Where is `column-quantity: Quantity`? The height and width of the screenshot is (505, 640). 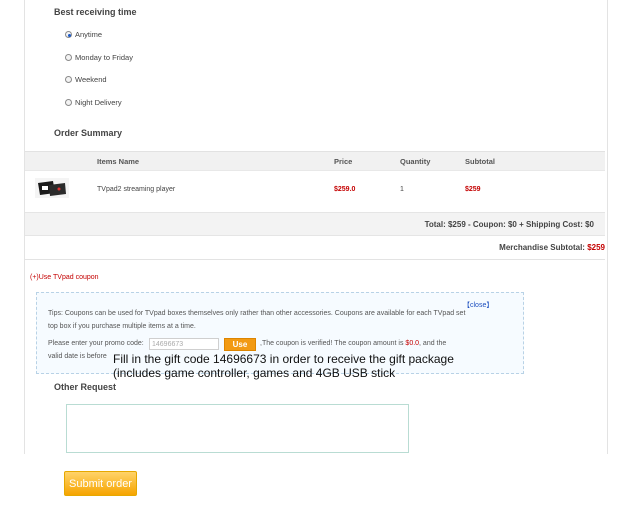
column-quantity: Quantity is located at coordinates (415, 161).